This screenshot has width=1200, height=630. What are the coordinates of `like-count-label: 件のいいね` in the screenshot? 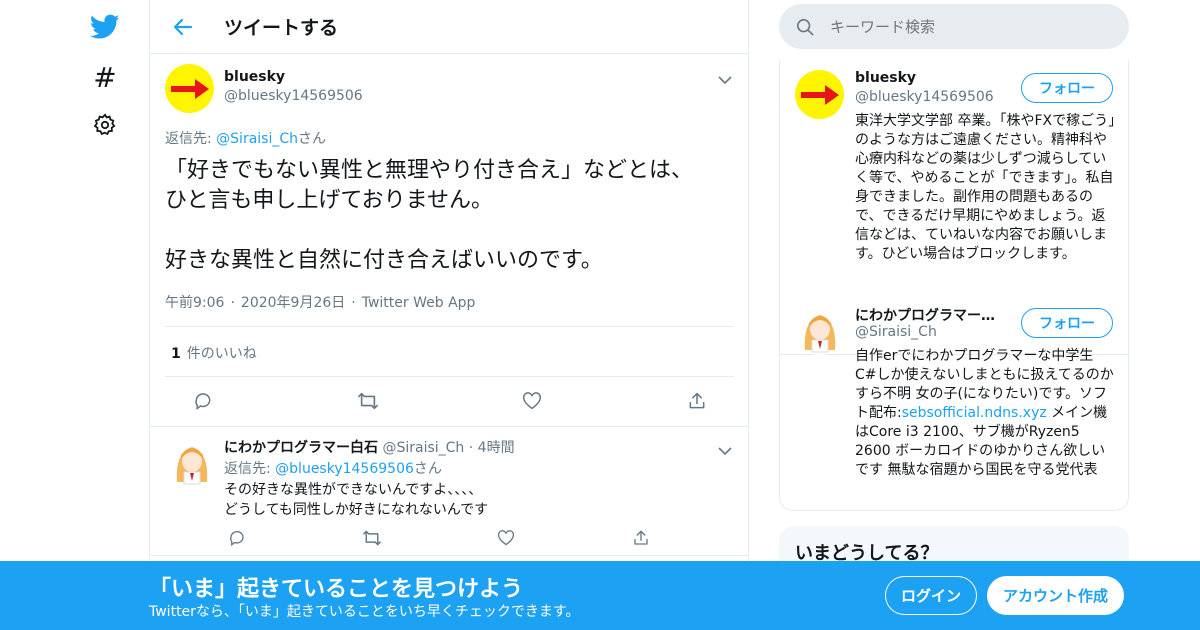 It's located at (221, 354).